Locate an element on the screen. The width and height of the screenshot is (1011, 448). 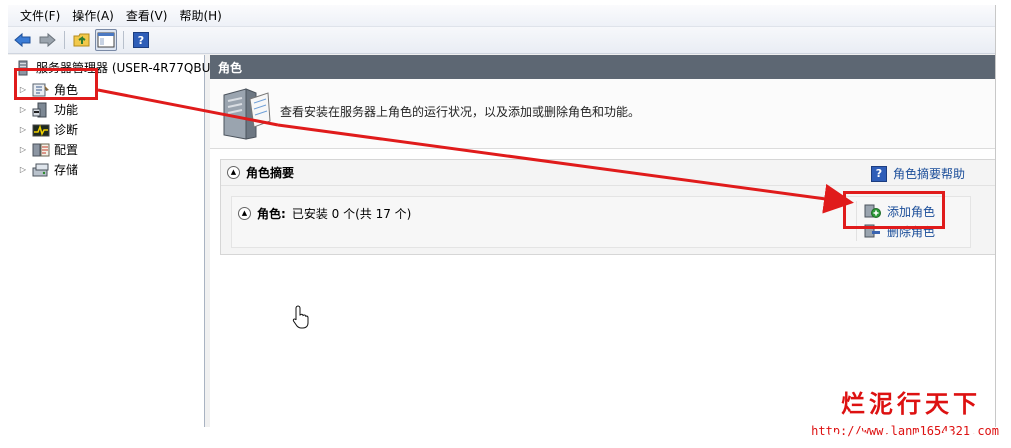
watermark-text: 烂泥行天下 is located at coordinates (911, 403).